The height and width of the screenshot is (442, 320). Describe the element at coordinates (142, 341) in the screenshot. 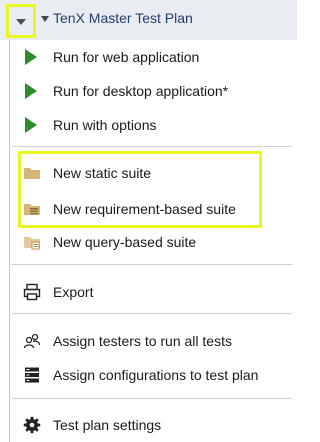

I see `menu-item-label: Assign testers to run all tests` at that location.